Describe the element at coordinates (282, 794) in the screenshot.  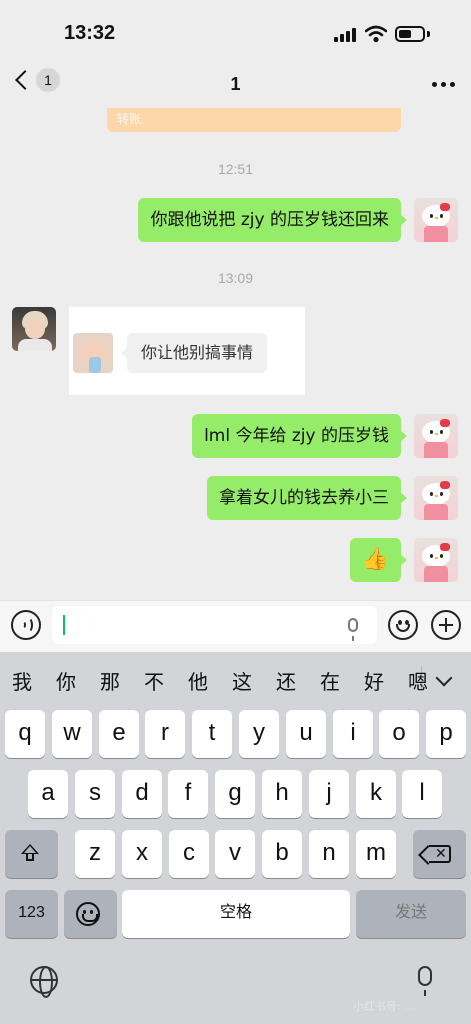
I see `key-h: h` at that location.